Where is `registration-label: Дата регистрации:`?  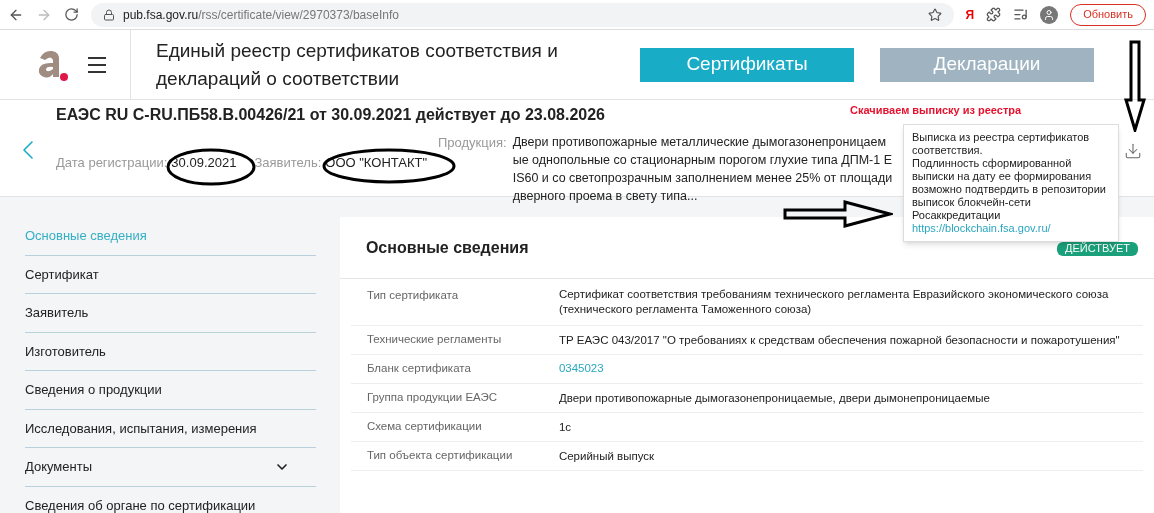
registration-label: Дата регистрации: is located at coordinates (112, 163).